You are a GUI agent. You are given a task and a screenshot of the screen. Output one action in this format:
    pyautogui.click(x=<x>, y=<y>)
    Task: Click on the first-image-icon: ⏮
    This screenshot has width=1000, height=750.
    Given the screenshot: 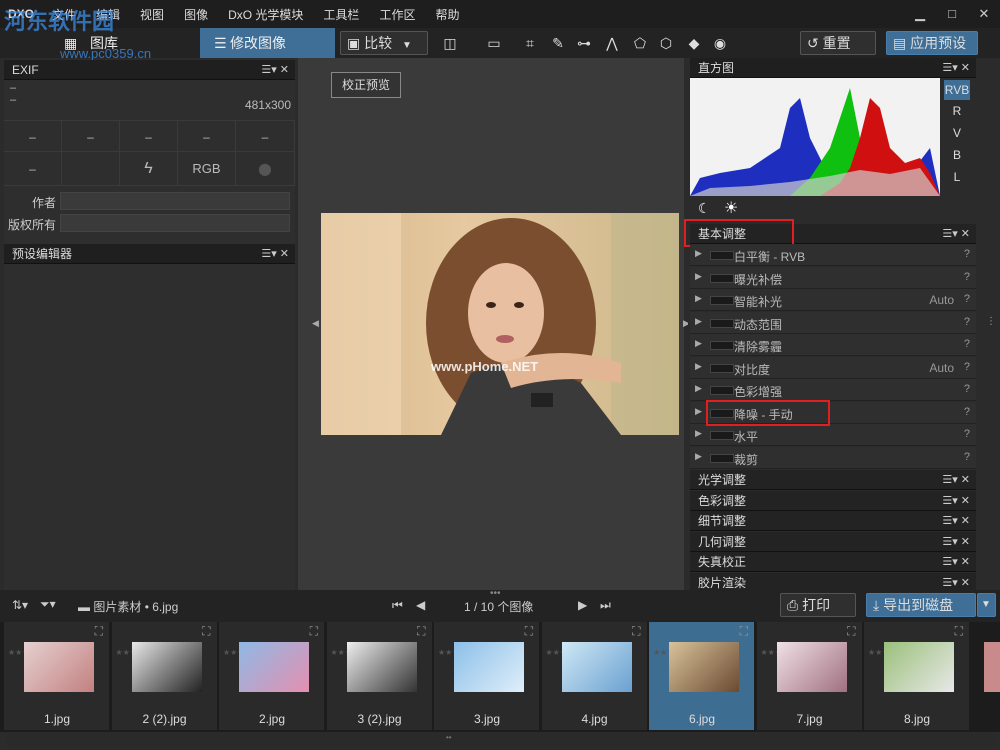 What is the action you would take?
    pyautogui.click(x=397, y=605)
    